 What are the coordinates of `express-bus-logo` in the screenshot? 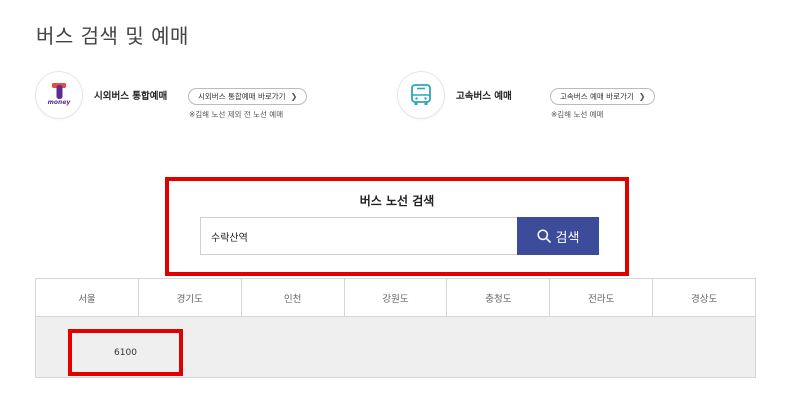 It's located at (421, 95).